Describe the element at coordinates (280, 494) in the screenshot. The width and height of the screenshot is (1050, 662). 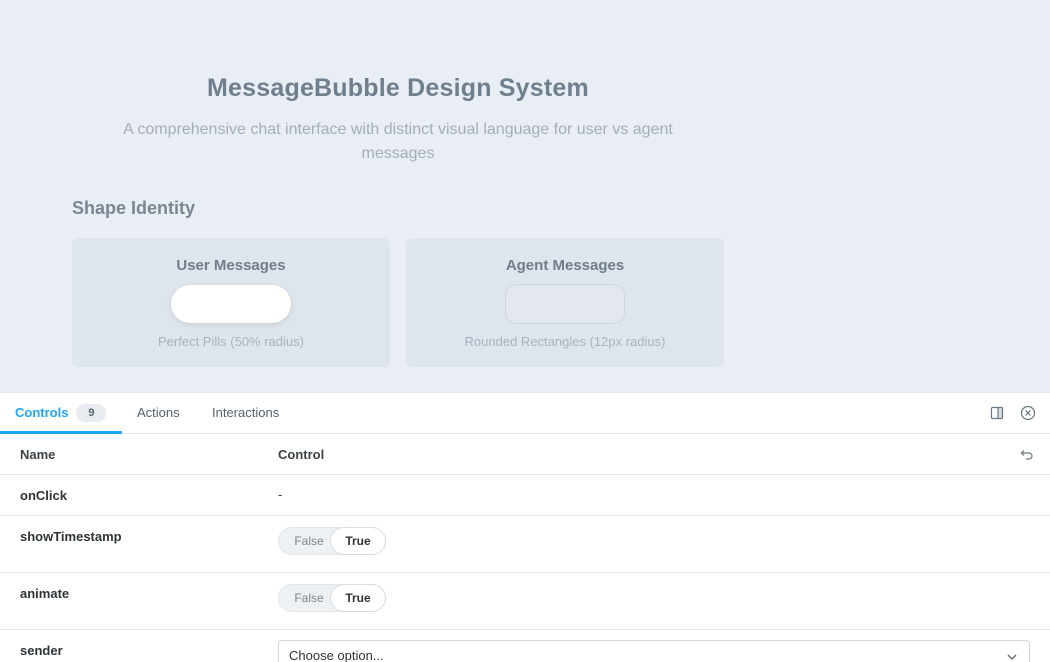
I see `row-control-value: -` at that location.